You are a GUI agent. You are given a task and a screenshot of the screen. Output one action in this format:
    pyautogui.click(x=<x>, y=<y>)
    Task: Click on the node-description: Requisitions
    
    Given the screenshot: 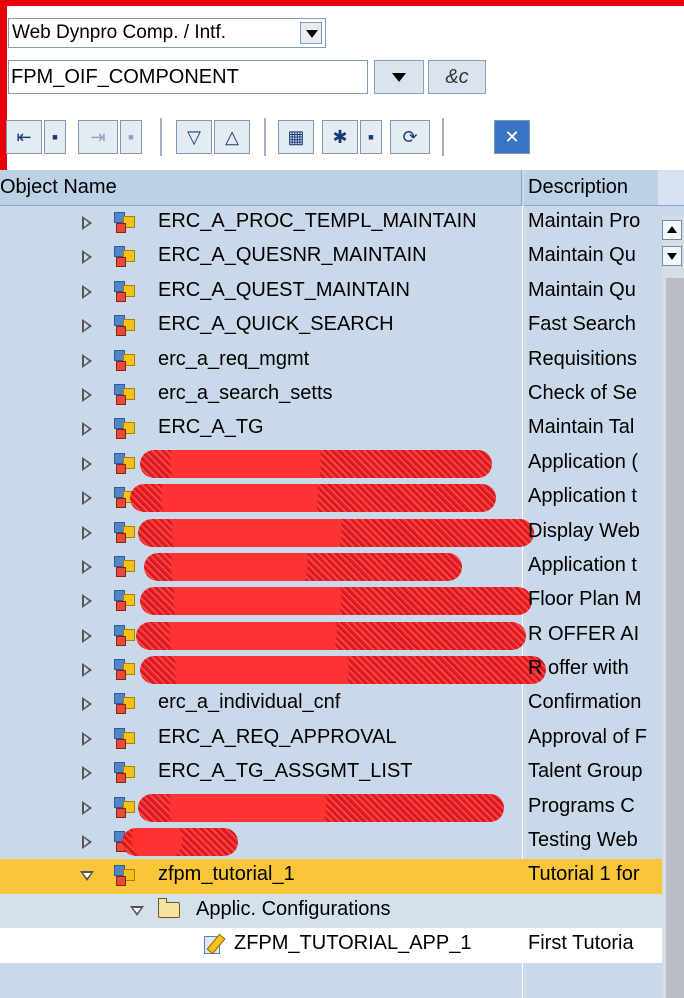 What is the action you would take?
    pyautogui.click(x=582, y=358)
    